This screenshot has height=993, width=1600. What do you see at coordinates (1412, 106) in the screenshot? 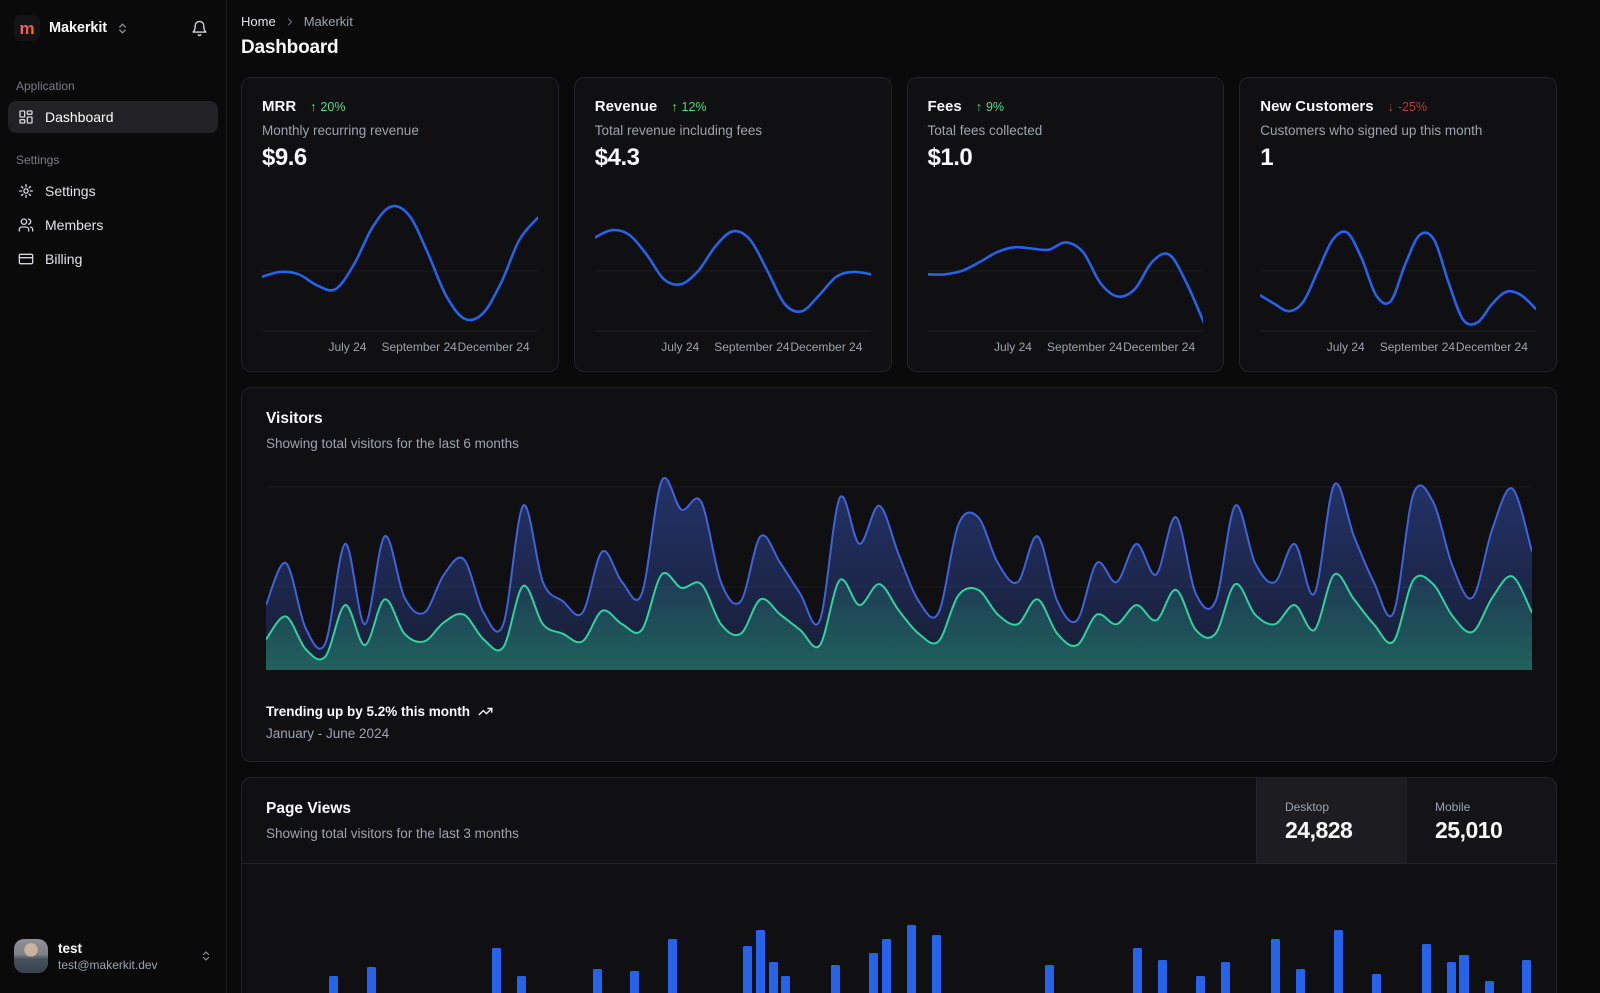
I see `trend-percent: -25%` at bounding box center [1412, 106].